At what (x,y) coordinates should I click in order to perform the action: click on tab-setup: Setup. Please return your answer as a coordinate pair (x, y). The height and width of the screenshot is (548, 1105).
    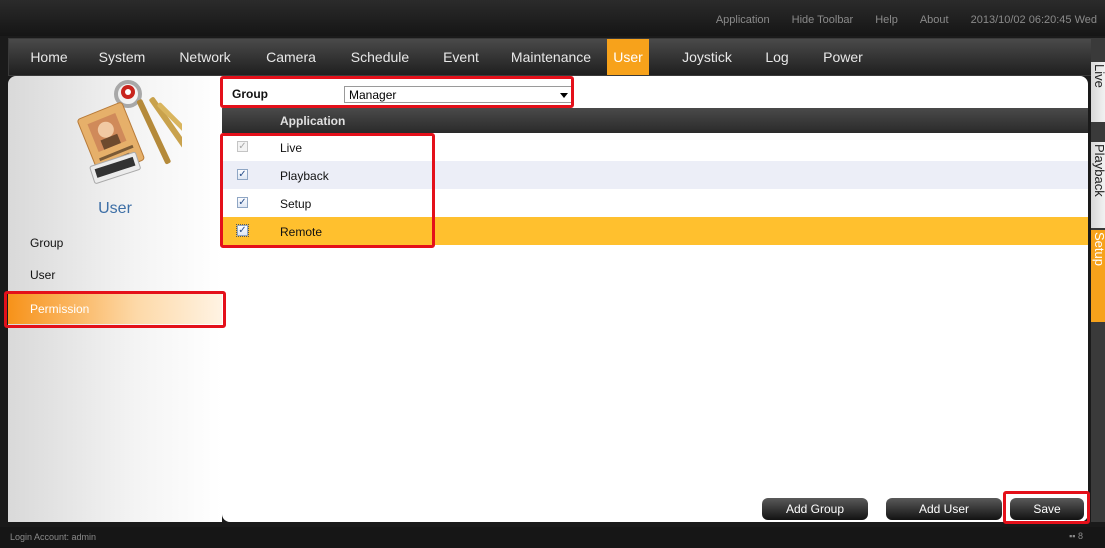
    Looking at the image, I should click on (1098, 276).